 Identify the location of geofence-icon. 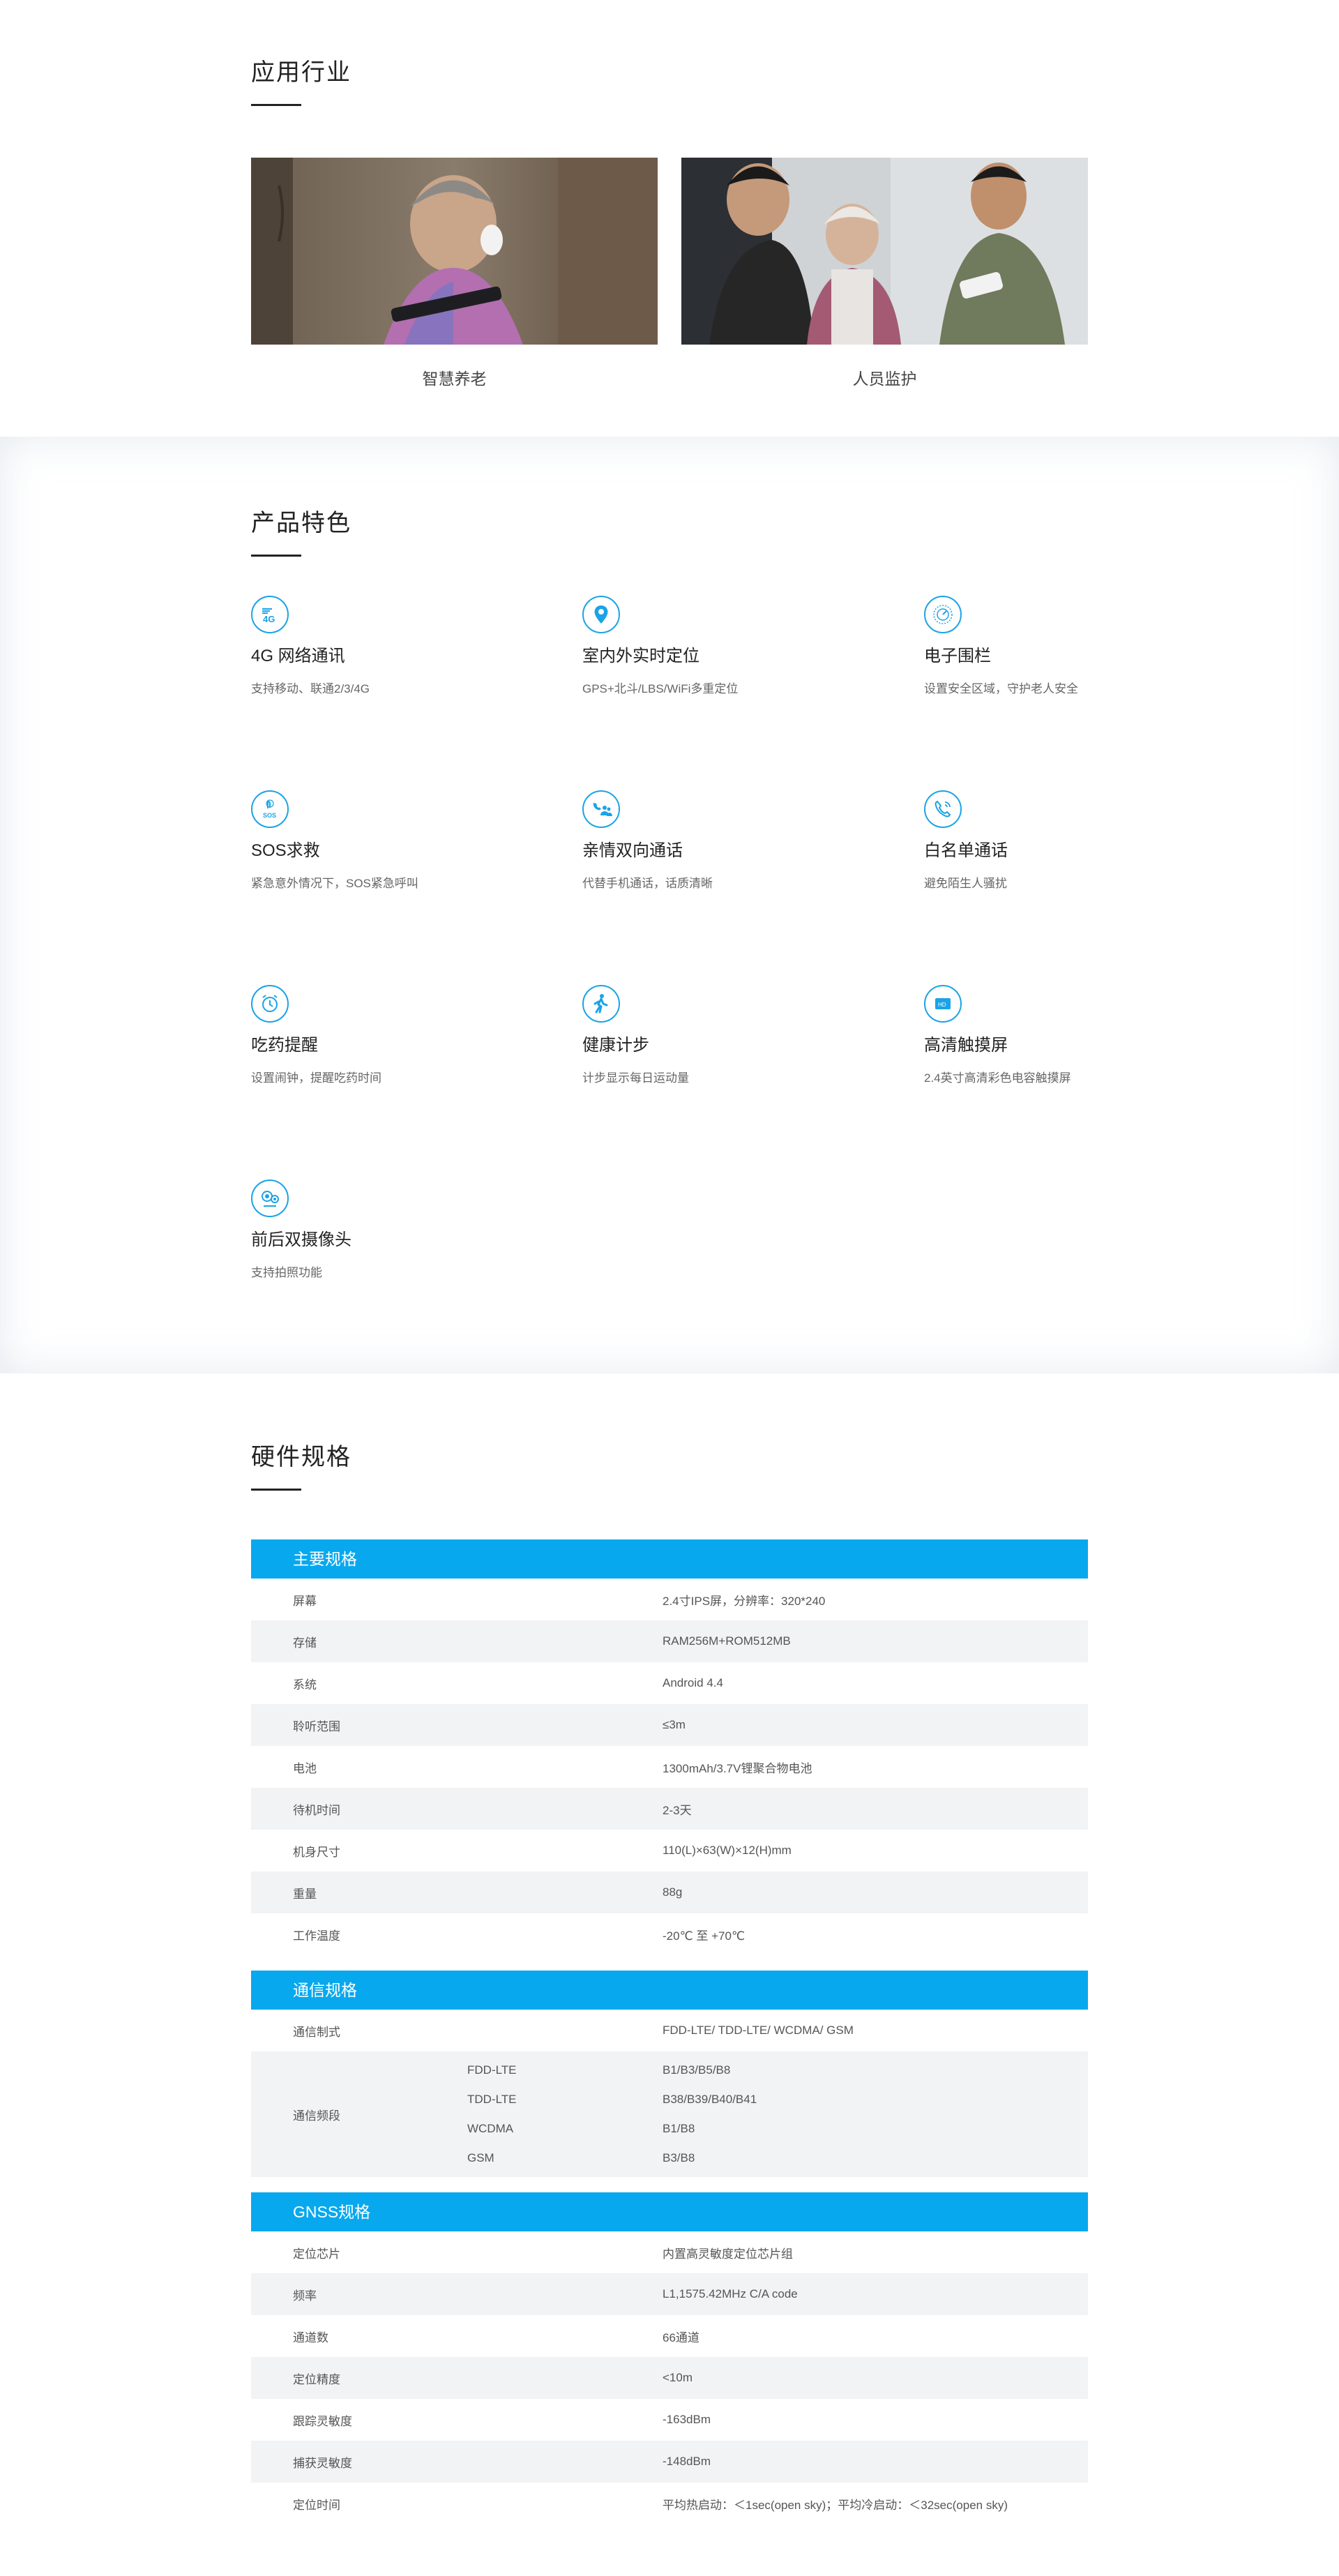
(943, 614).